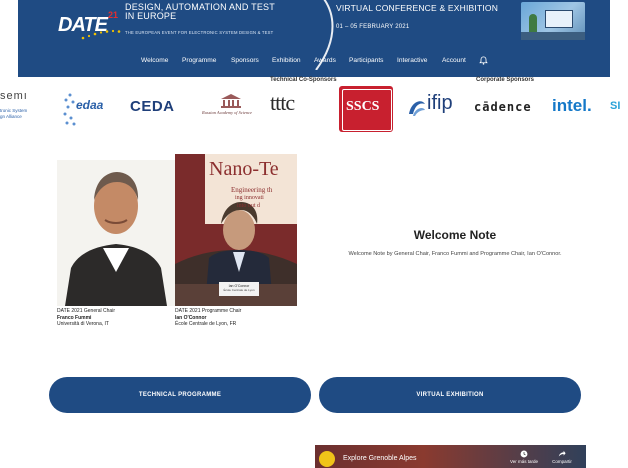 This screenshot has height=468, width=628. Describe the element at coordinates (86, 311) in the screenshot. I see `caption-role: DATE 2021 General Chair` at that location.